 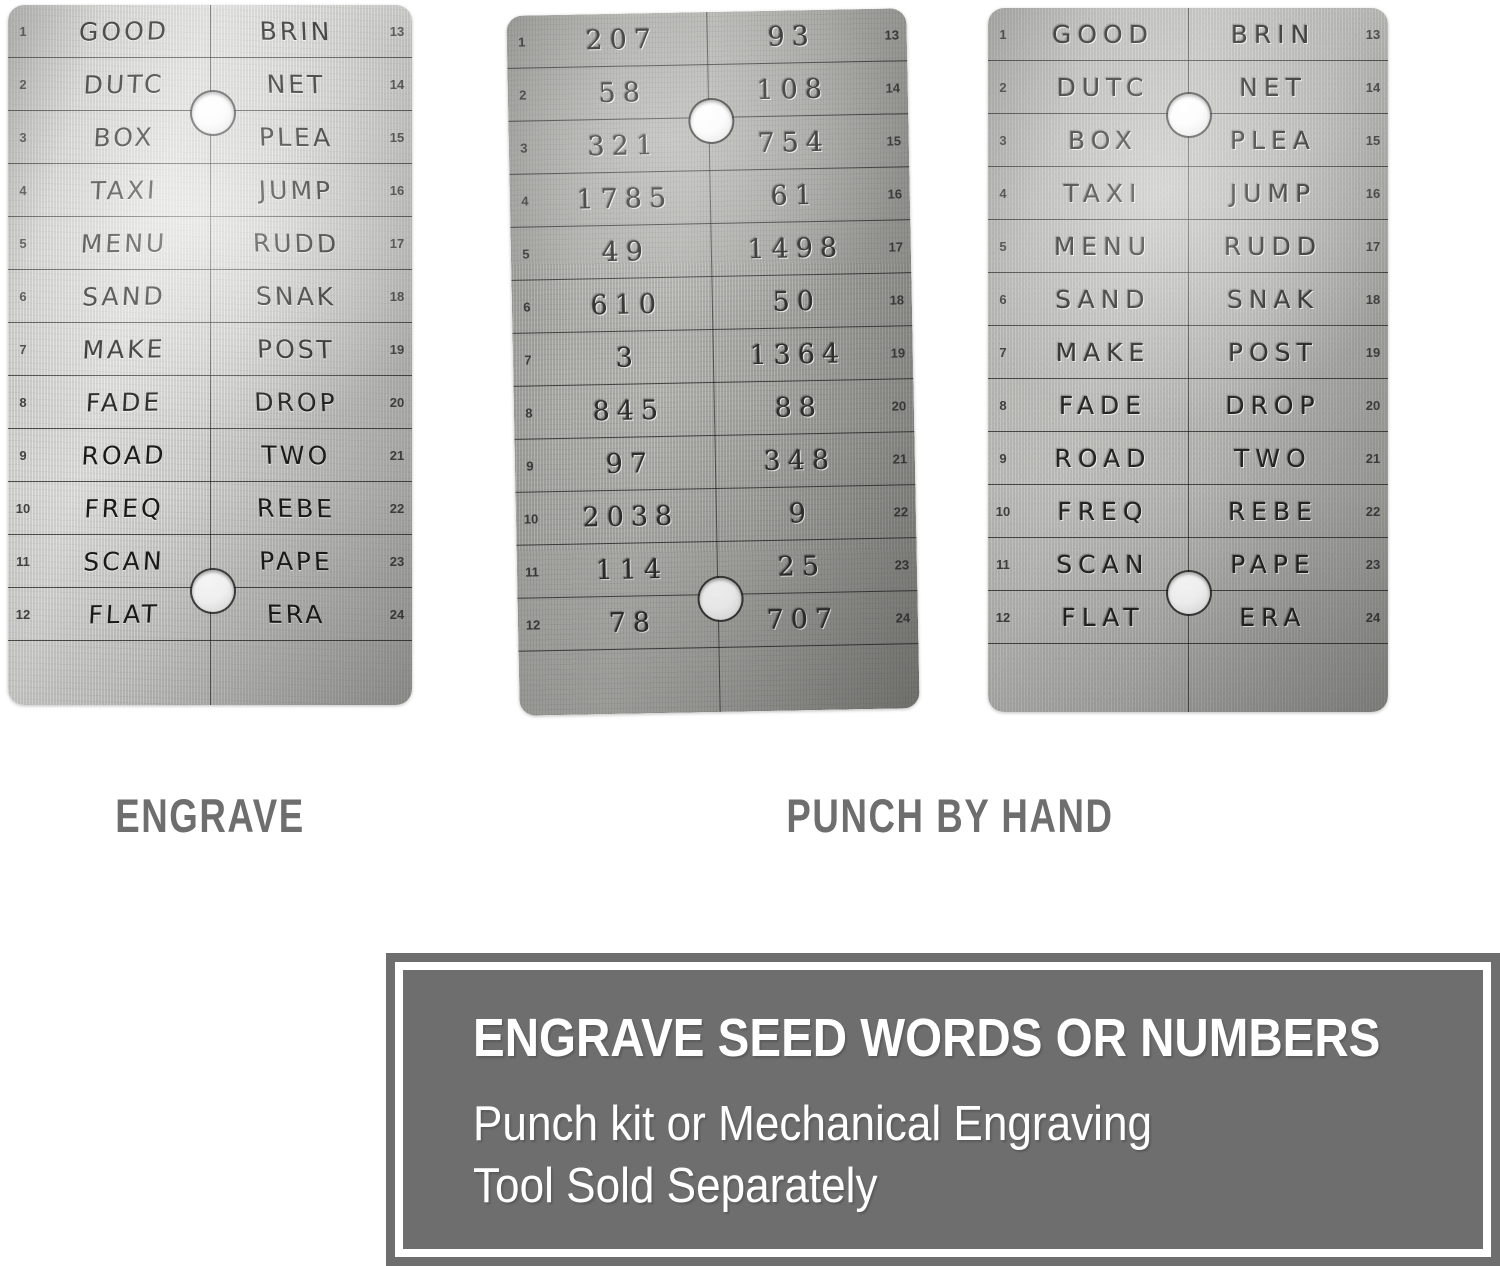 What do you see at coordinates (715, 462) in the screenshot?
I see `table-row: 9 97 348 21` at bounding box center [715, 462].